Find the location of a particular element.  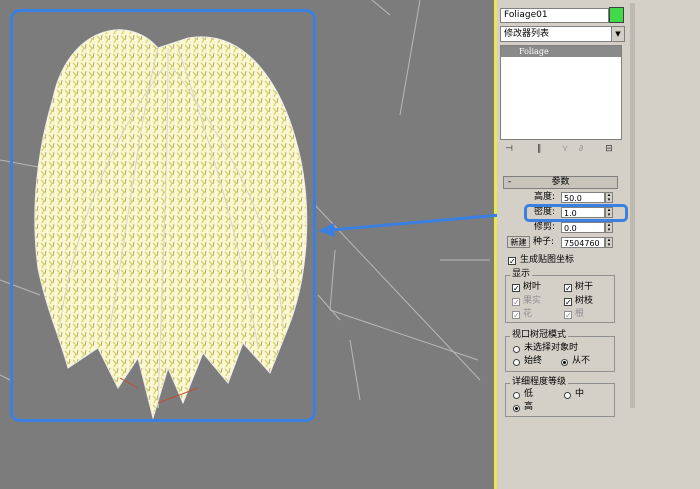

canopy-always-label: 始终 is located at coordinates (533, 361).